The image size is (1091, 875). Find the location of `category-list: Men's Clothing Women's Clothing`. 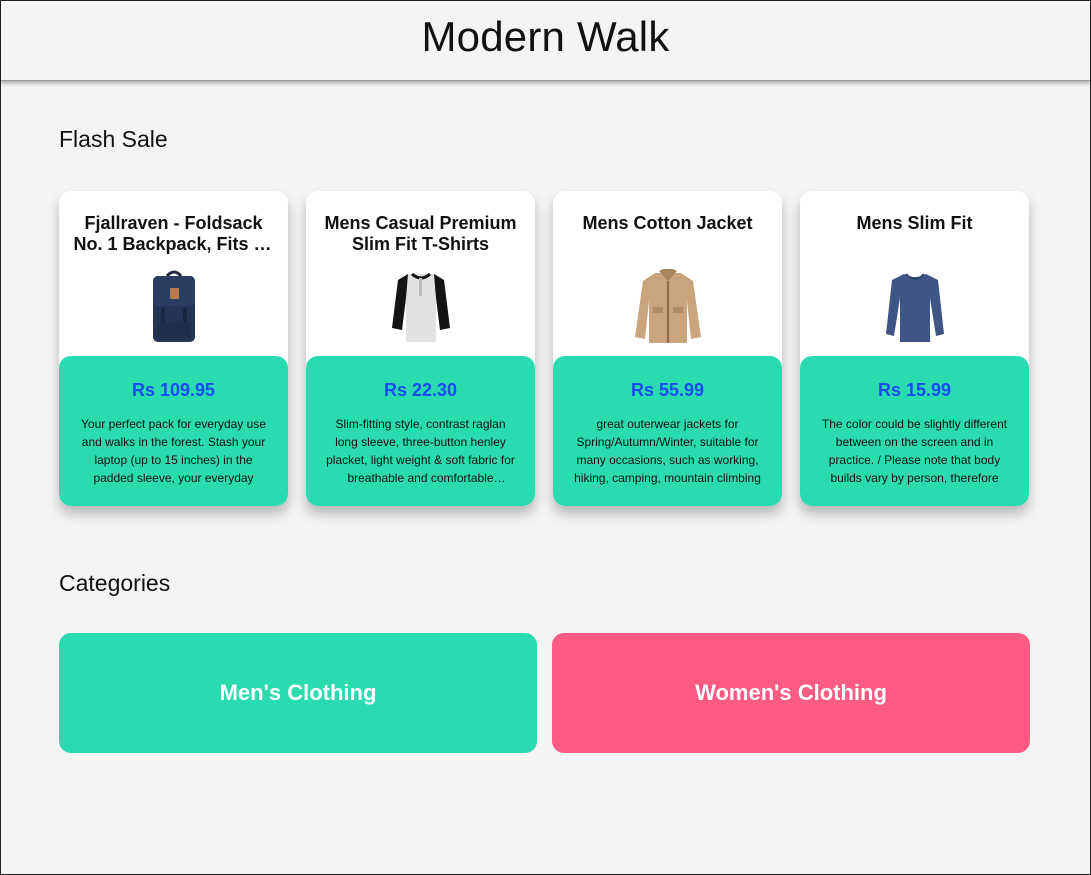

category-list: Men's Clothing Women's Clothing is located at coordinates (544, 693).